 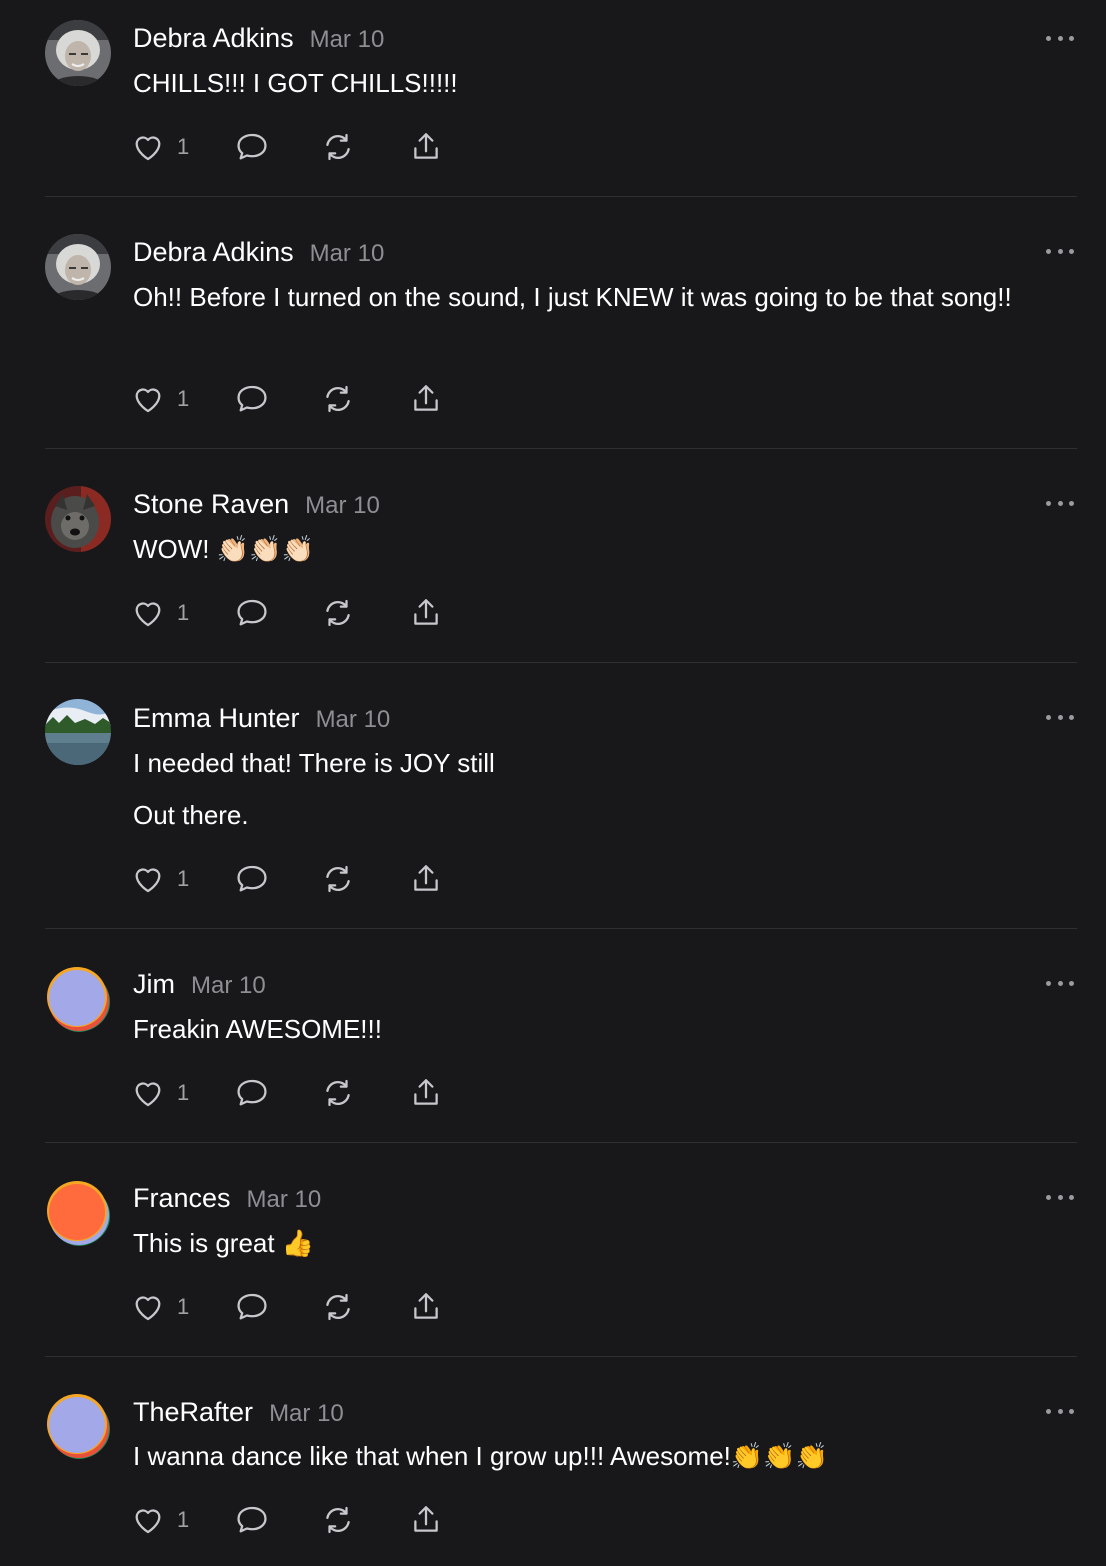 I want to click on comment-text: WOW! 👏🏻👏🏻👏🏻, so click(x=223, y=549).